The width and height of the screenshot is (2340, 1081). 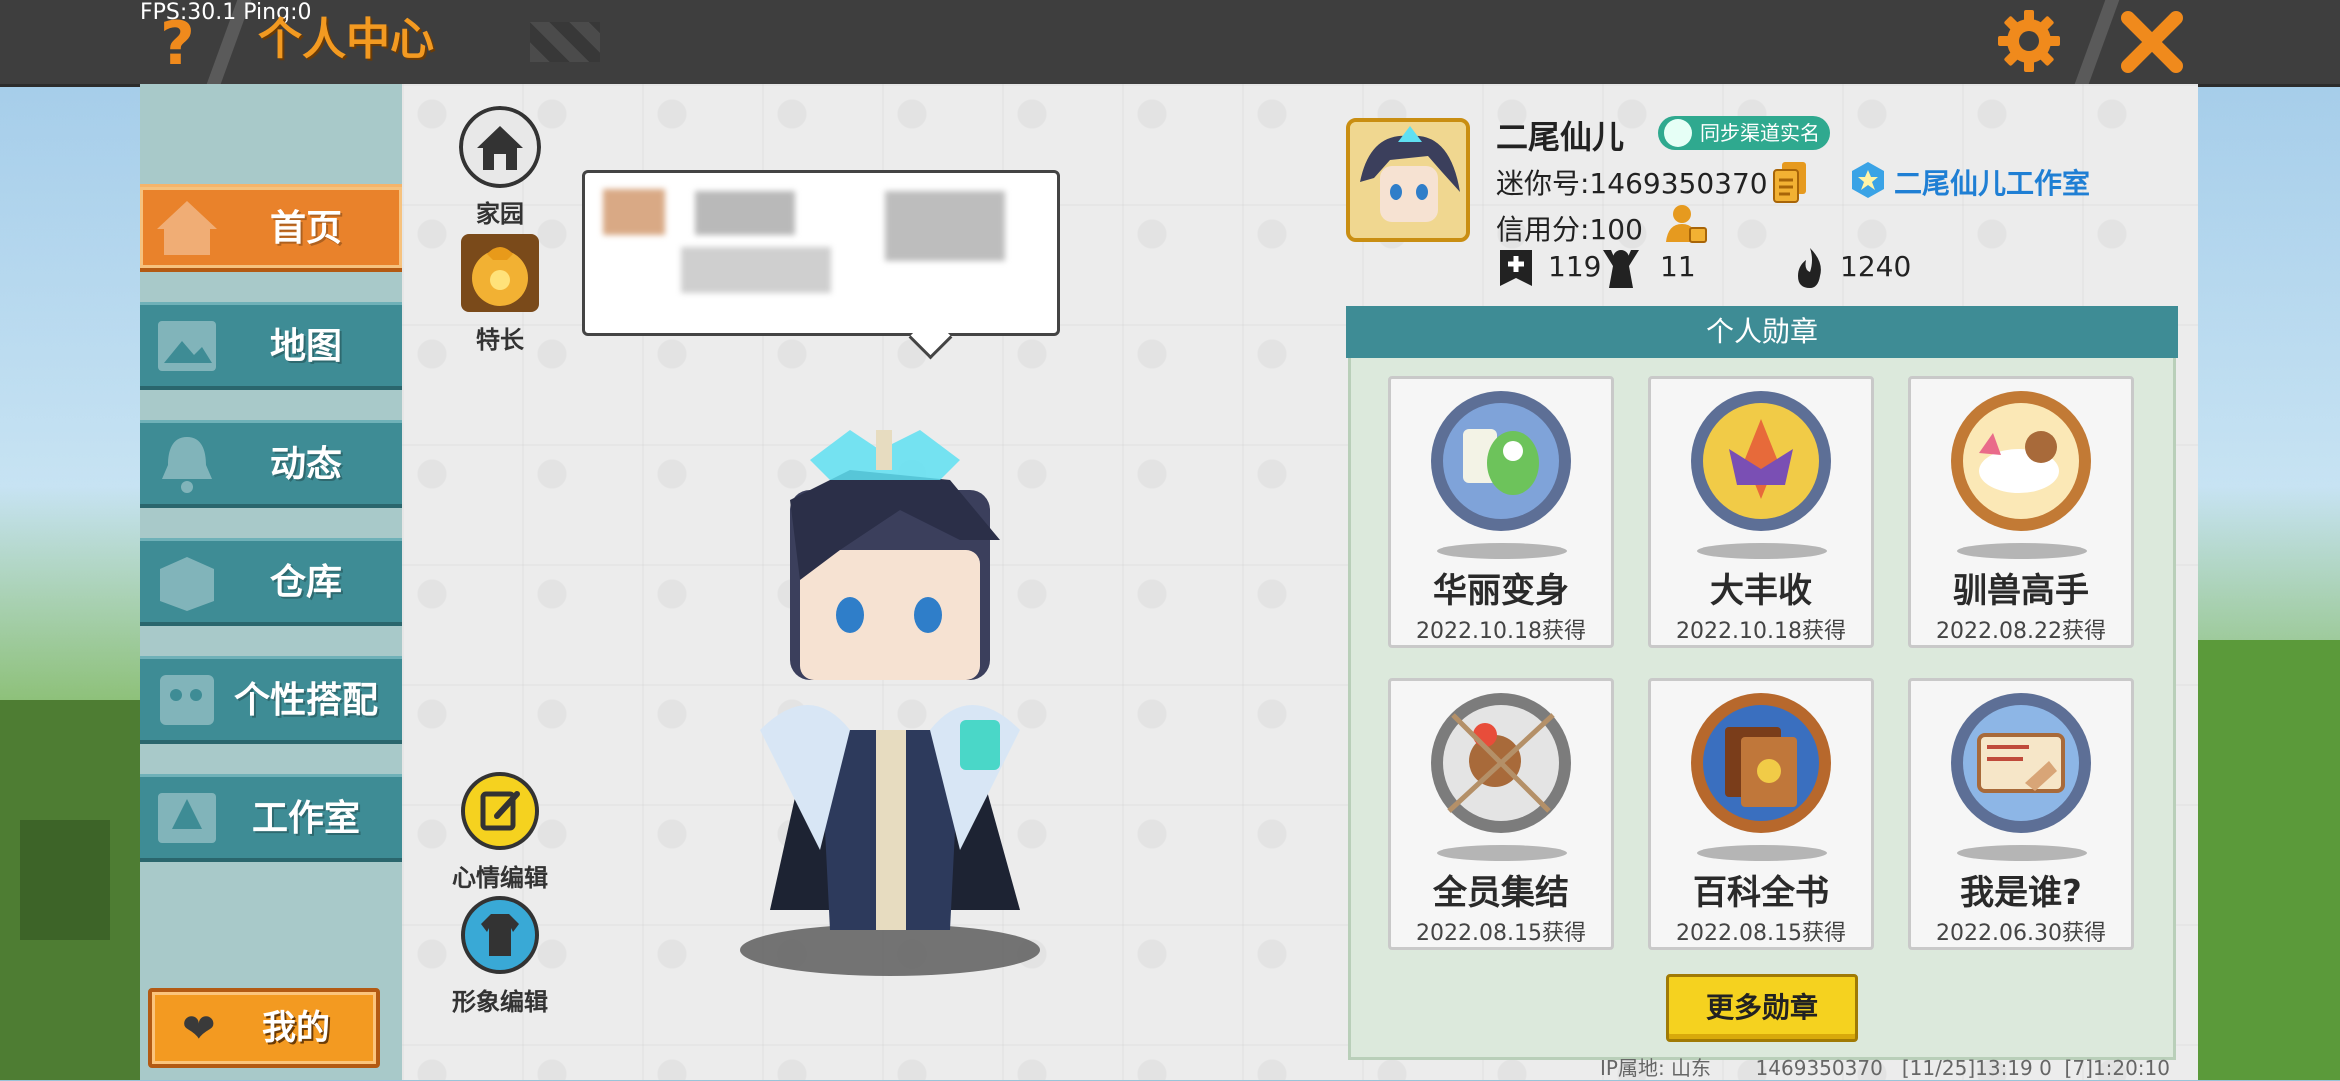 I want to click on appearance-edit-button: 形象编辑, so click(x=500, y=955).